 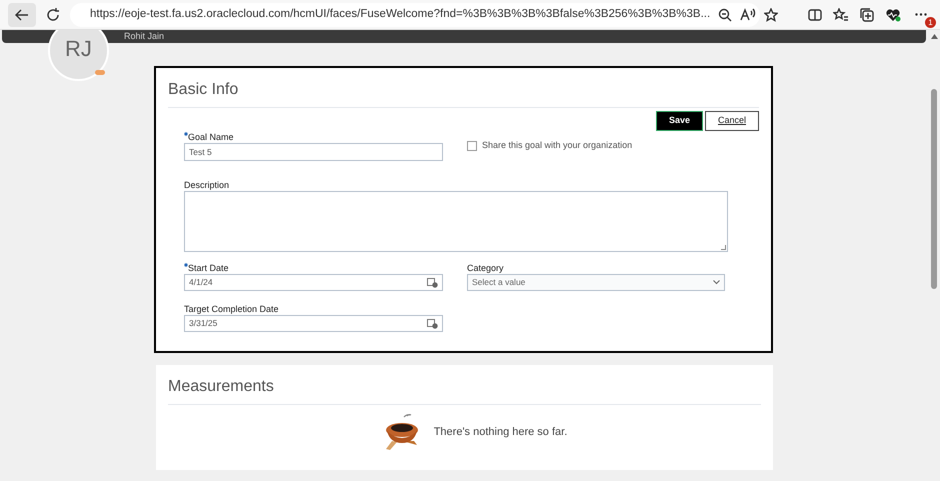 What do you see at coordinates (313, 323) in the screenshot?
I see `date-field: 3/31/25` at bounding box center [313, 323].